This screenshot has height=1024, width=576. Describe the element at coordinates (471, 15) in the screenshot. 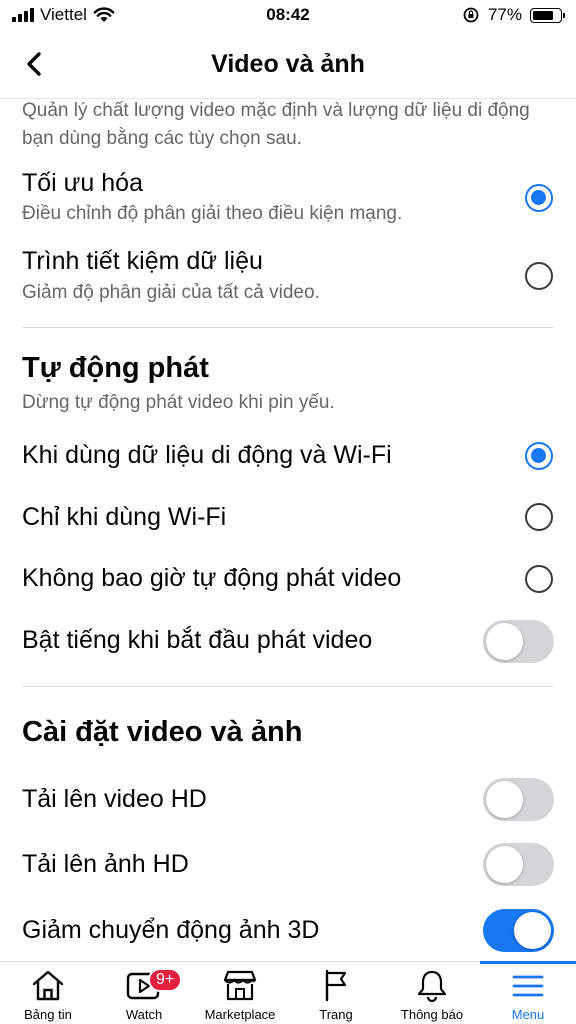

I see `orientation-lock-icon` at that location.